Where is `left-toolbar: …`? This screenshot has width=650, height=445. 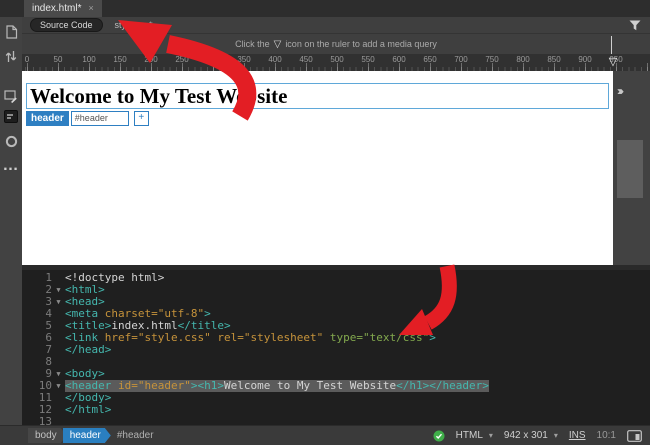
left-toolbar: … is located at coordinates (11, 221).